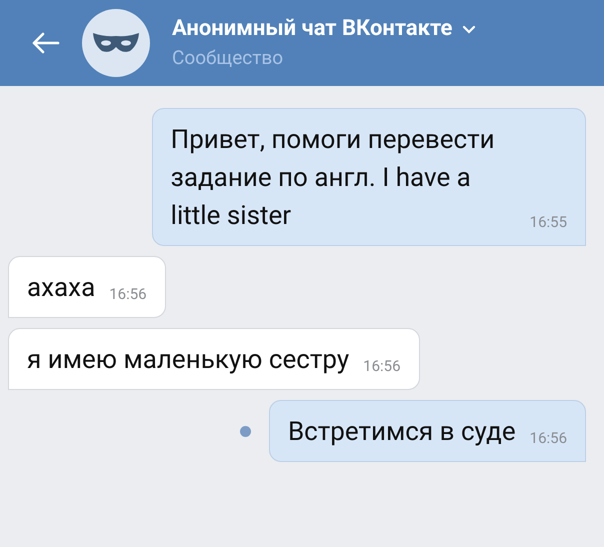  What do you see at coordinates (45, 43) in the screenshot?
I see `back-arrow-icon` at bounding box center [45, 43].